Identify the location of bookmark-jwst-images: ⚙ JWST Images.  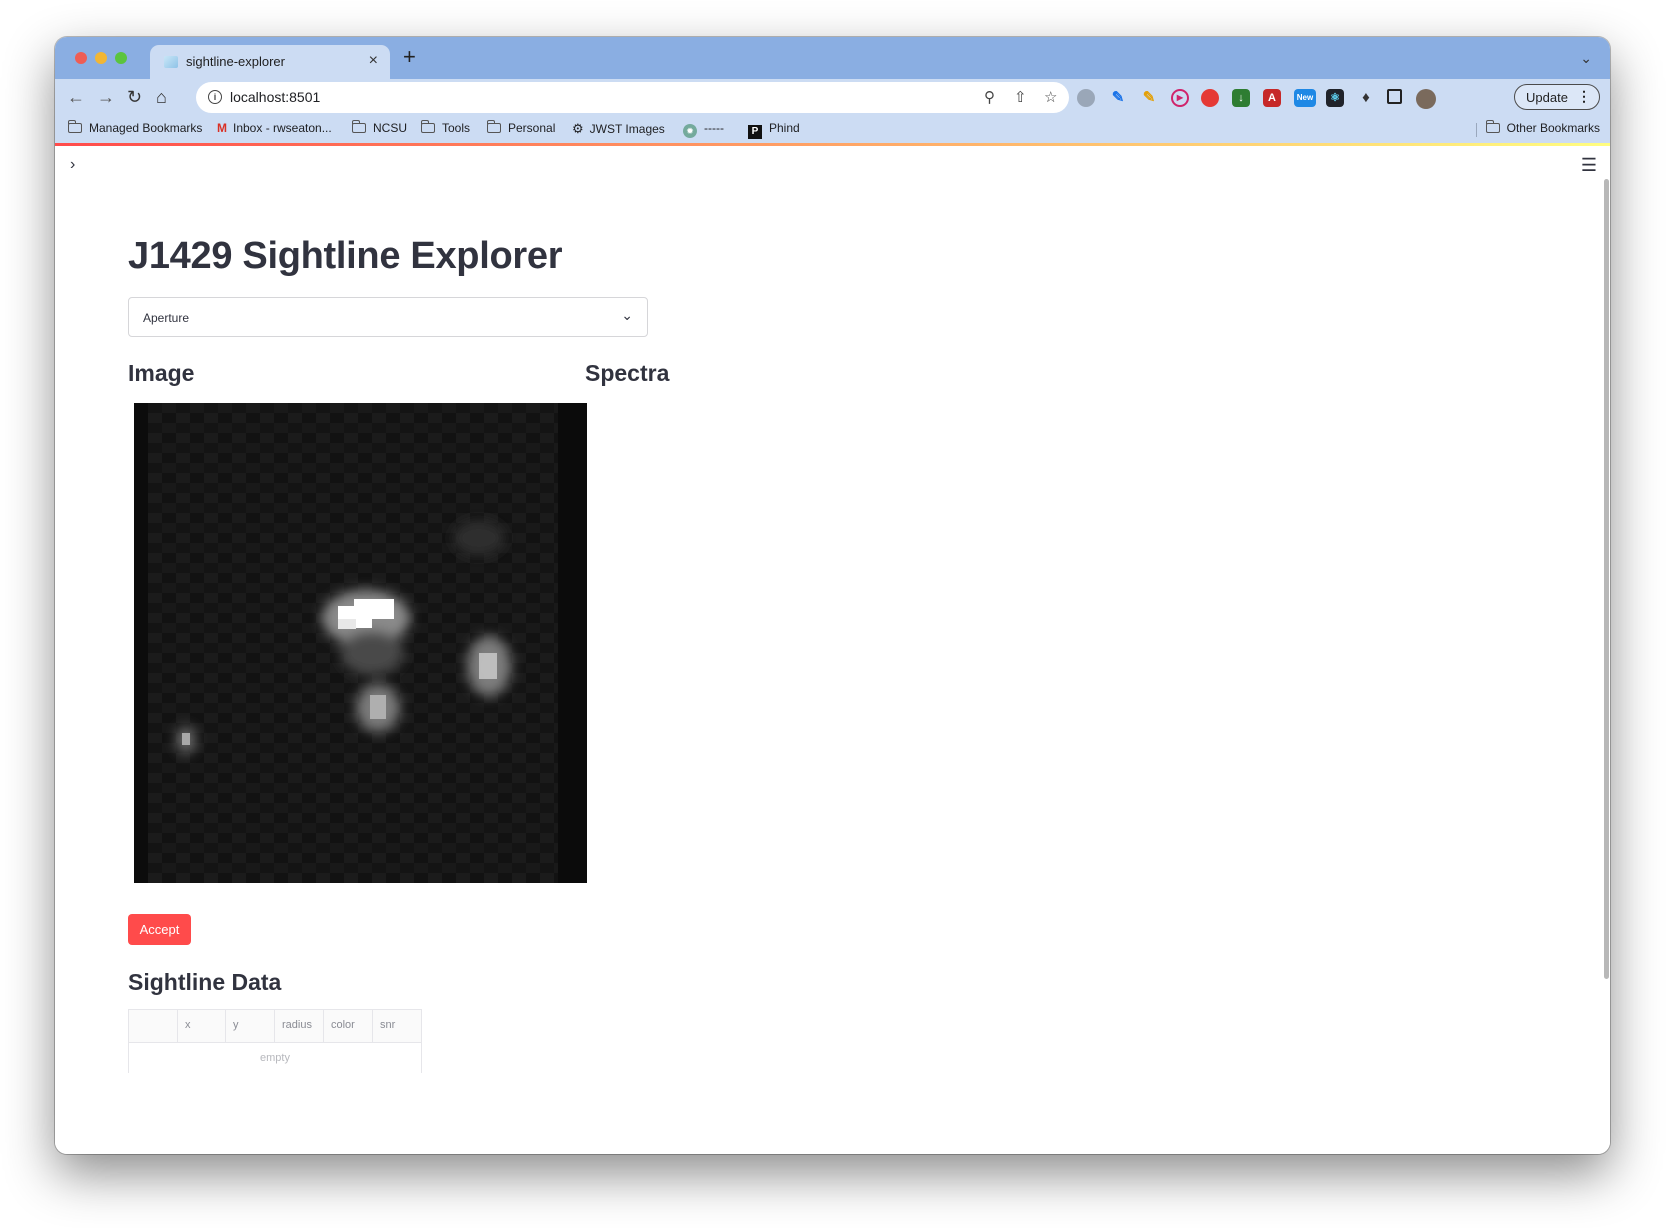
(618, 129).